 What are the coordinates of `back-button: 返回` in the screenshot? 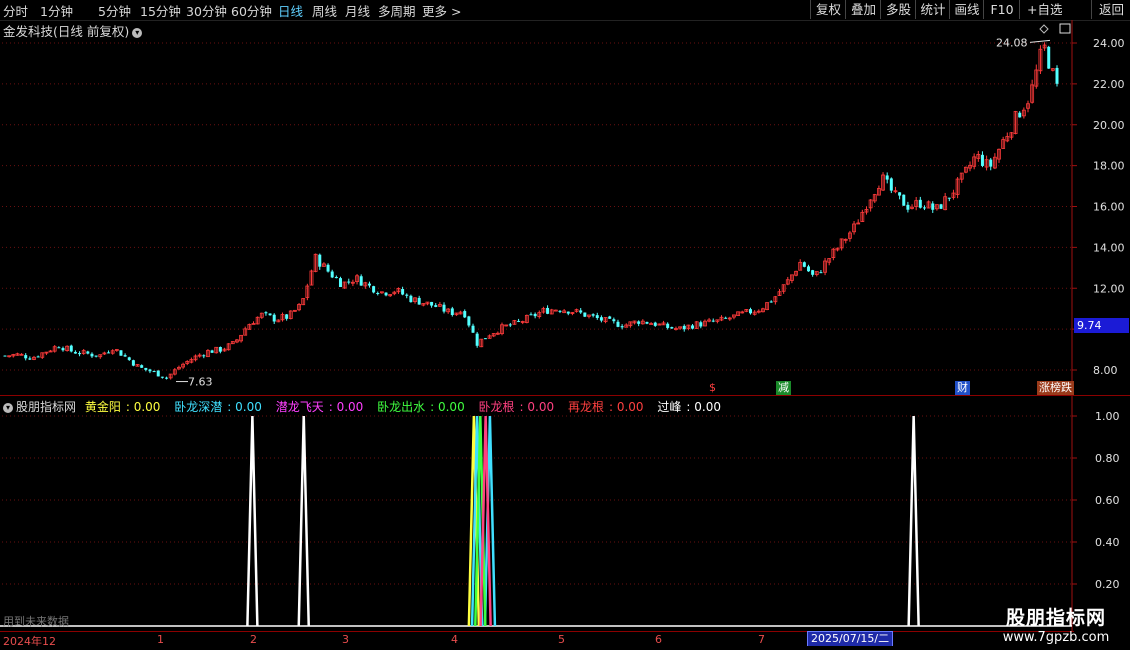 It's located at (1110, 9).